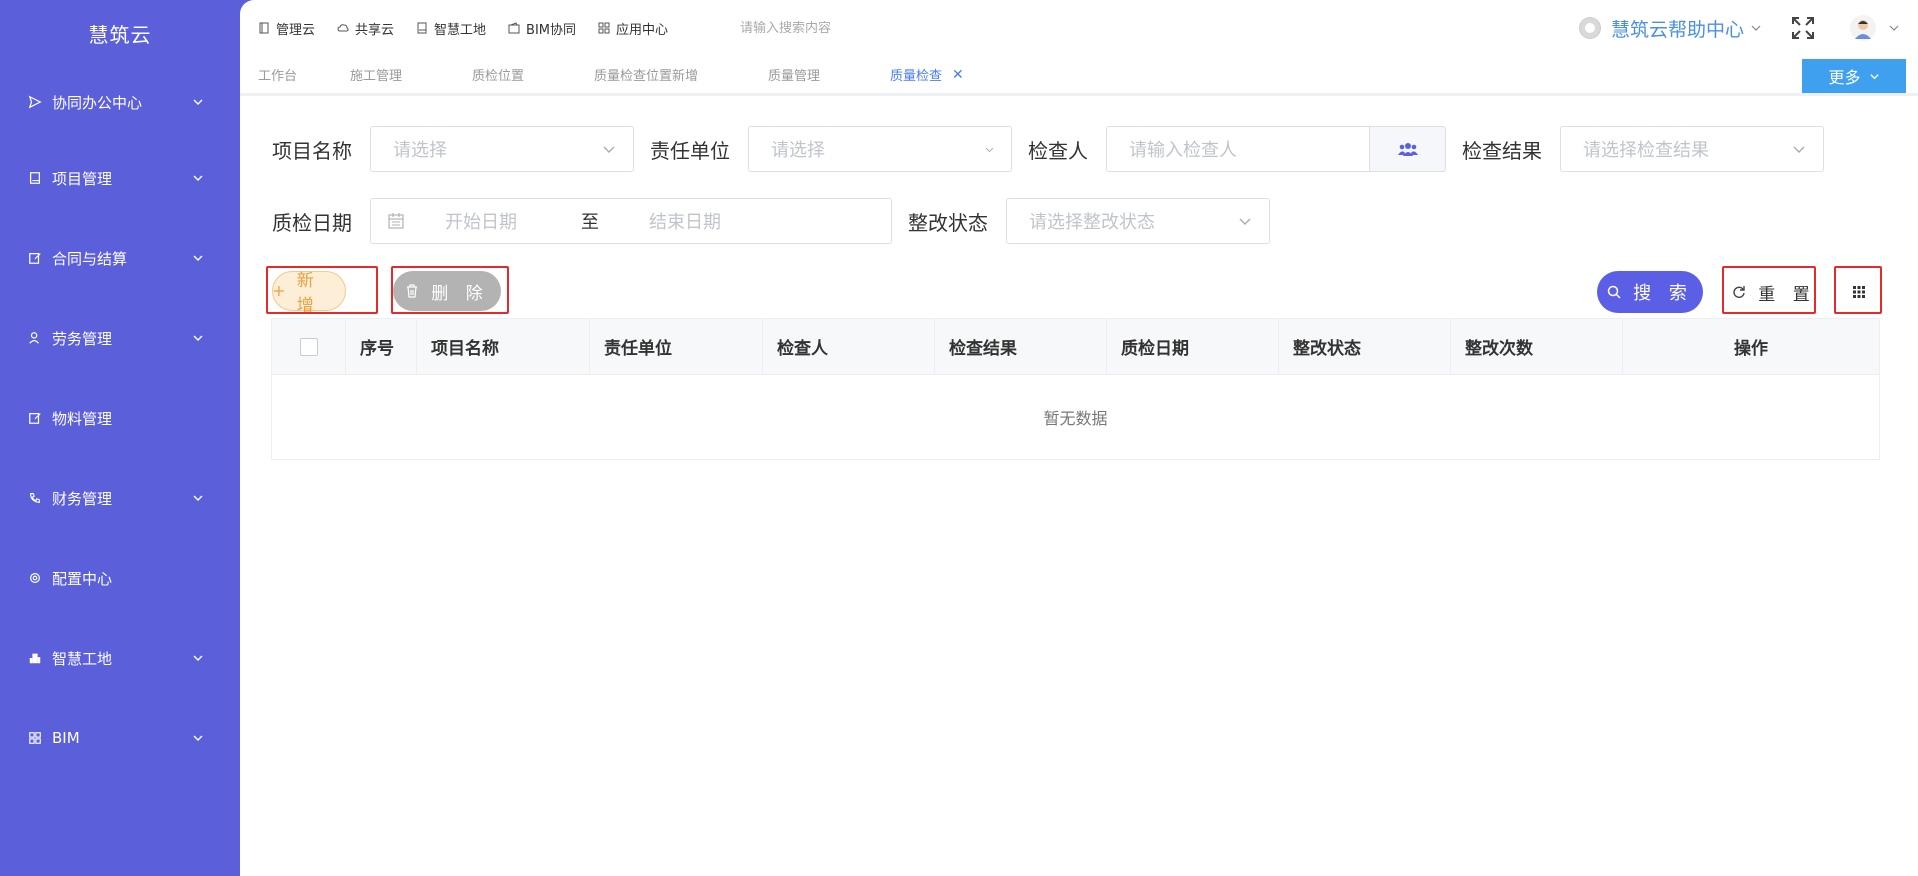 This screenshot has width=1918, height=876. Describe the element at coordinates (120, 178) in the screenshot. I see `sidebar-item-project-mgmt: 项目管理` at that location.